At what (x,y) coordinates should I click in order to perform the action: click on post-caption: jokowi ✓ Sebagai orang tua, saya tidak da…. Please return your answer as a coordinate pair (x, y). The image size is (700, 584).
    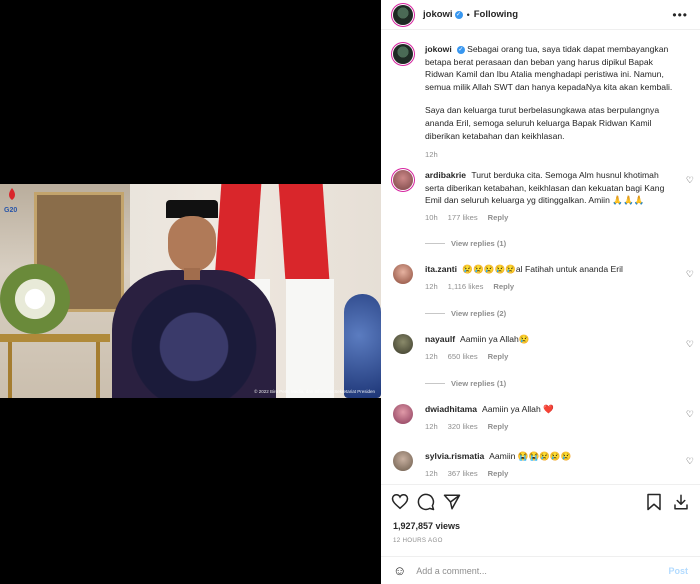
    Looking at the image, I should click on (541, 102).